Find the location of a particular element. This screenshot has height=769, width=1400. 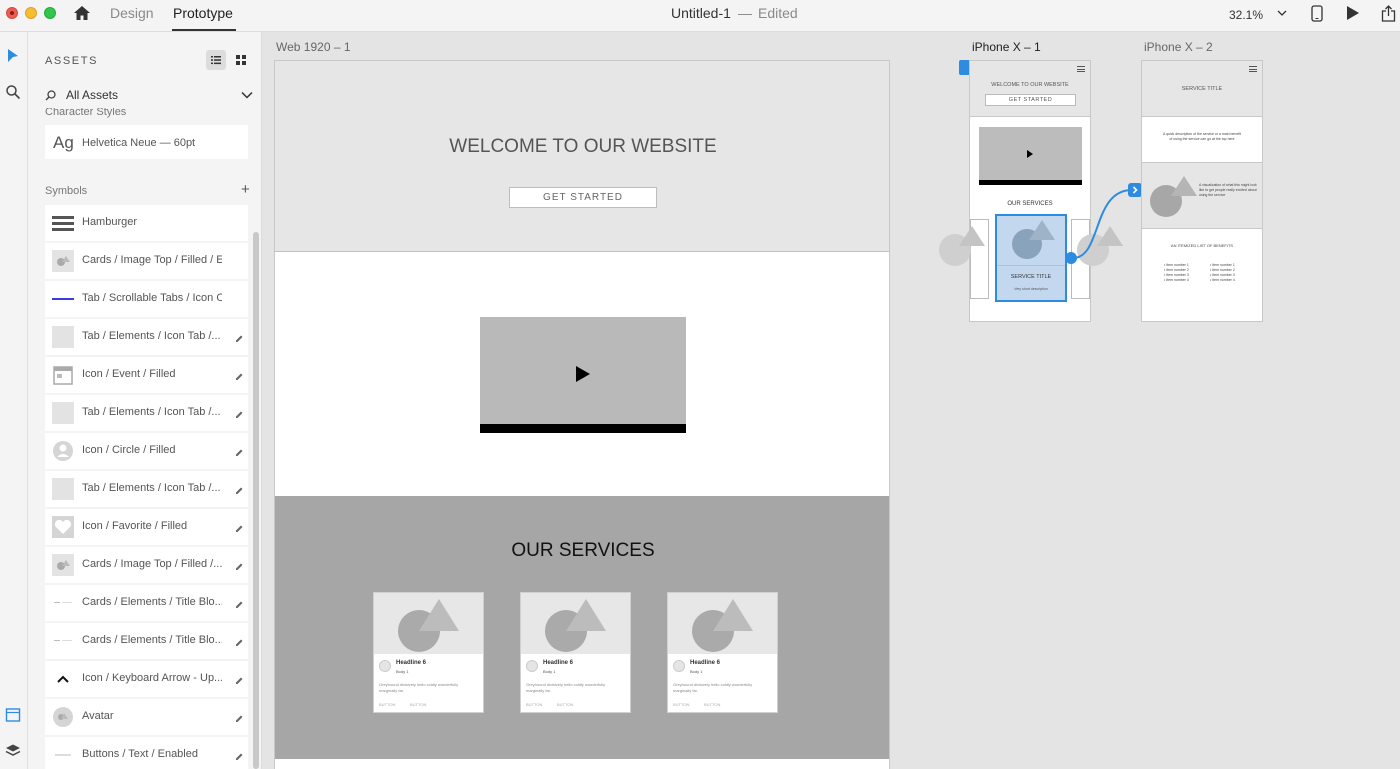

wire-start-handle is located at coordinates (1071, 258).